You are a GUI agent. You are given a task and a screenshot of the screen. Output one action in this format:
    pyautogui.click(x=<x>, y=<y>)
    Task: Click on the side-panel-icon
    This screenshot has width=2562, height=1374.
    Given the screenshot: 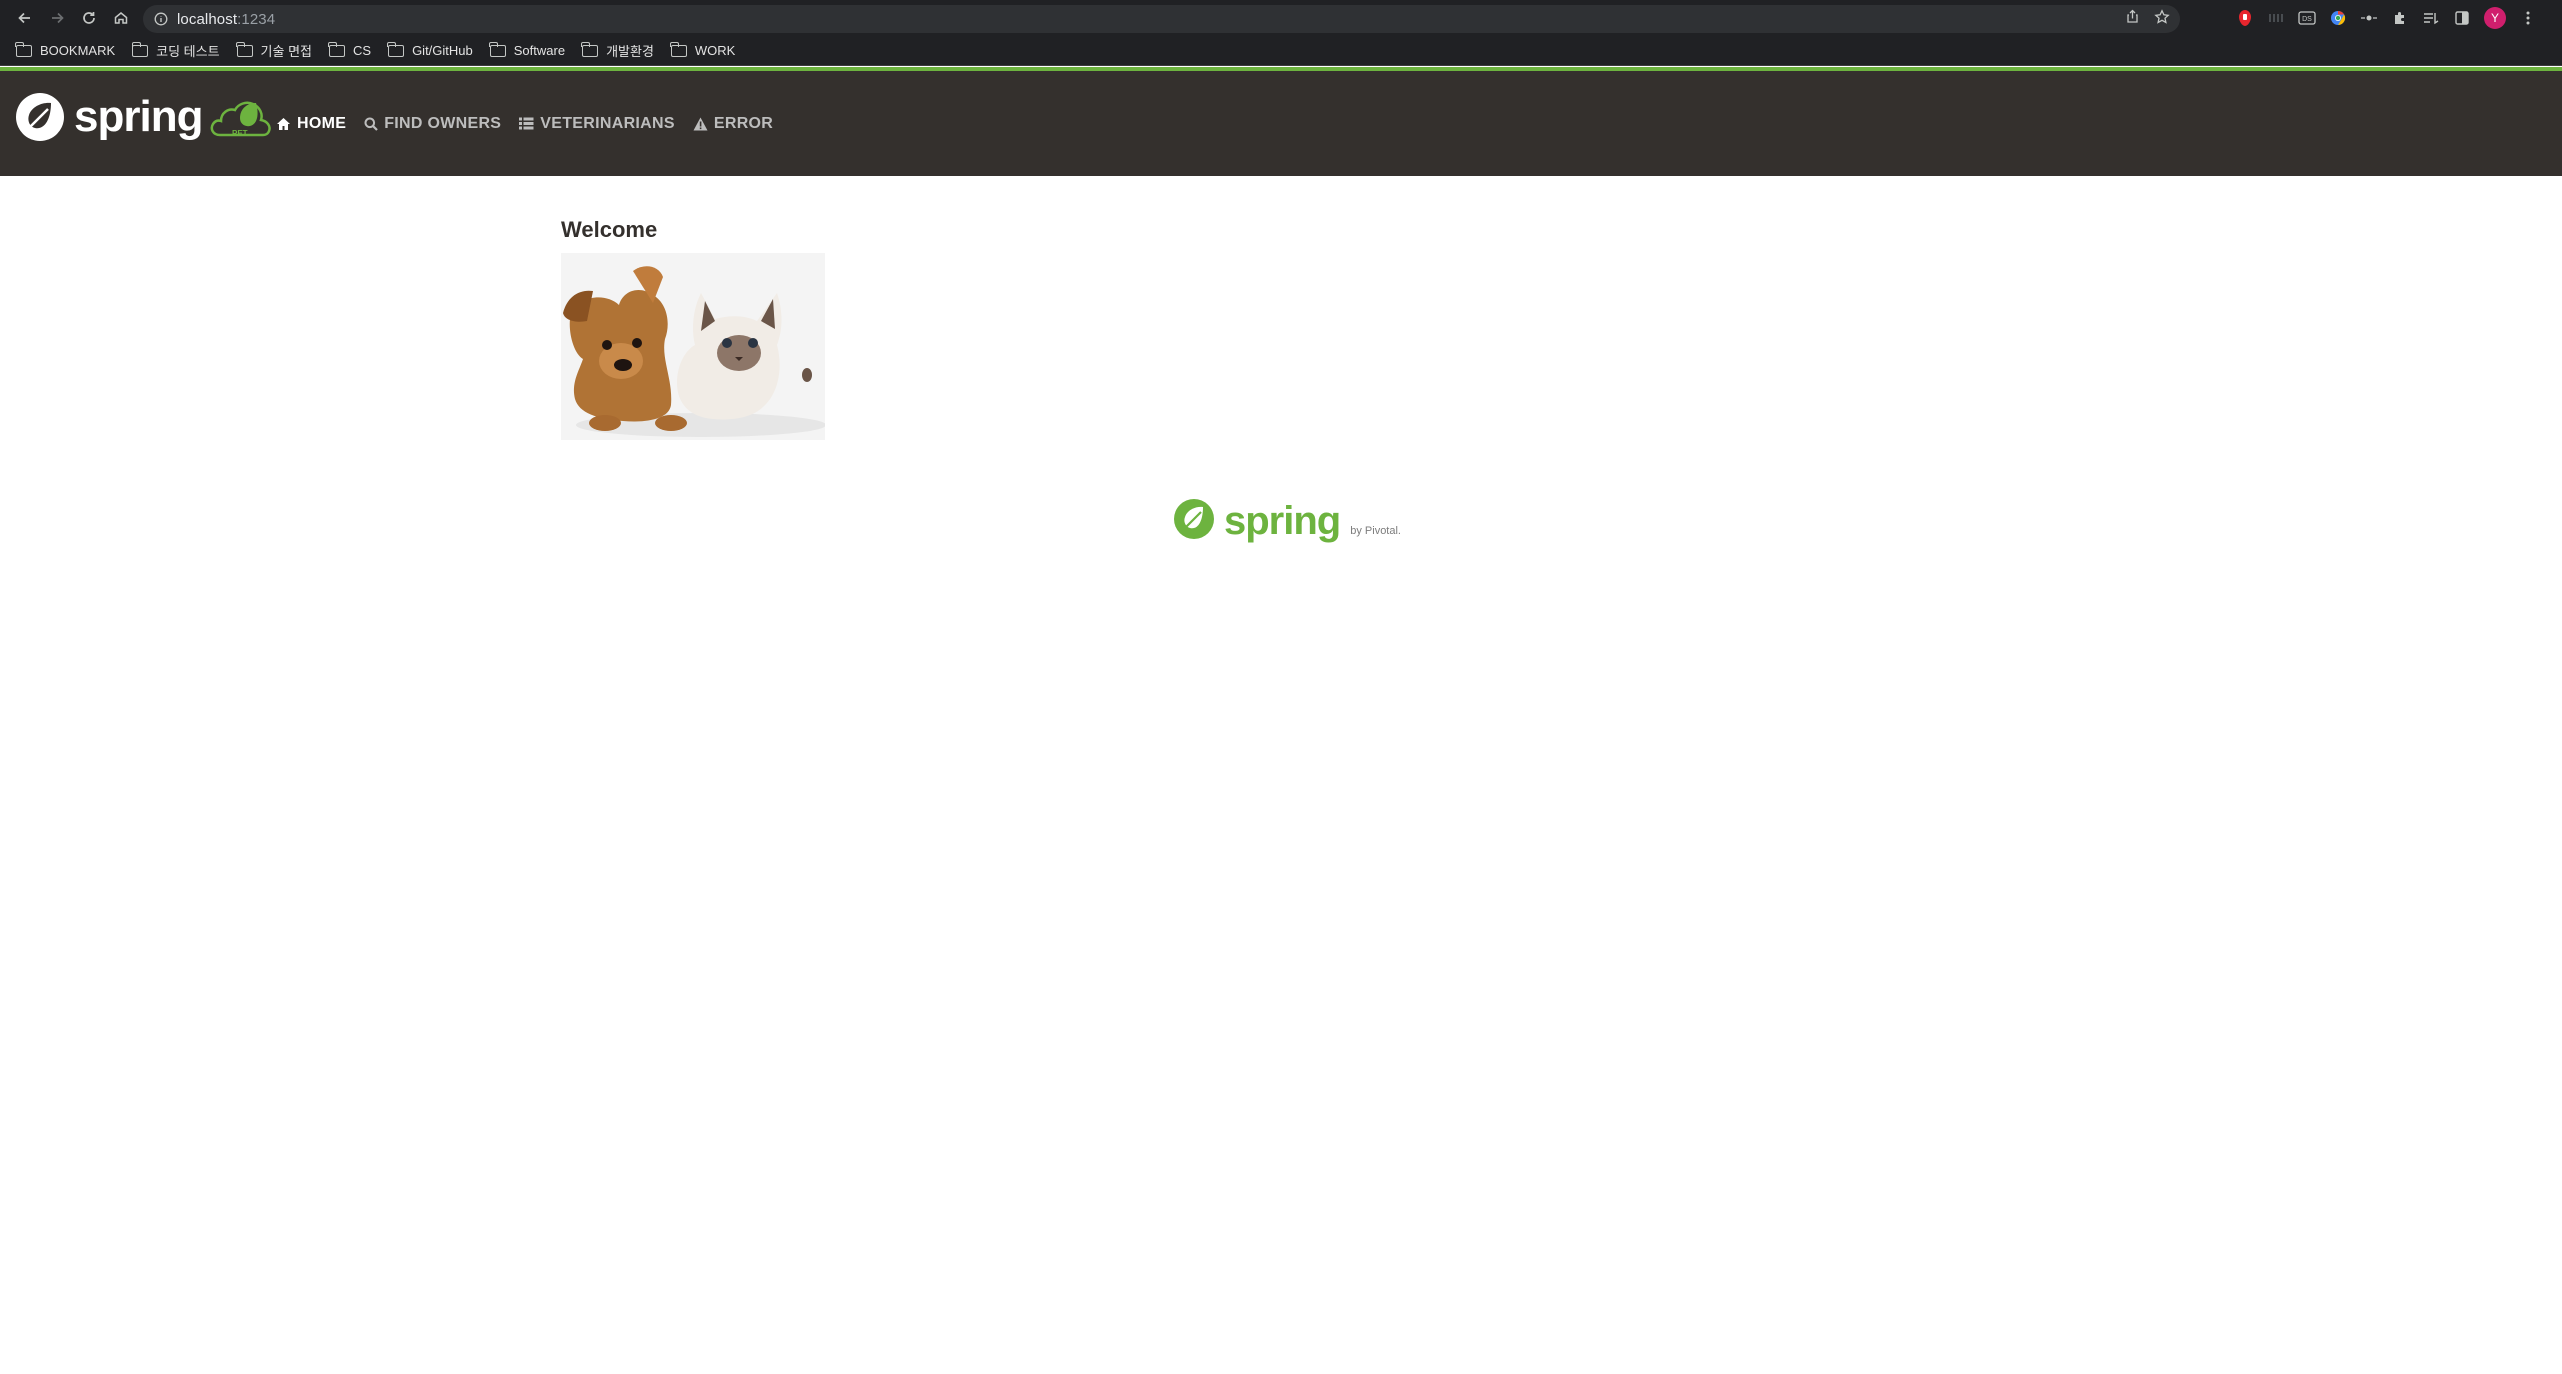 What is the action you would take?
    pyautogui.click(x=2462, y=18)
    